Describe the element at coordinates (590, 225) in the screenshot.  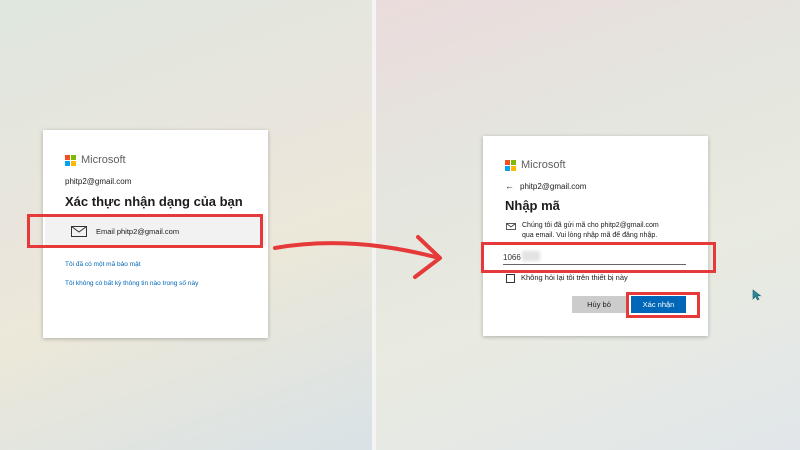
I see `message-line-1: Chúng tôi đã gửi mã cho phitp2@gmail.com` at that location.